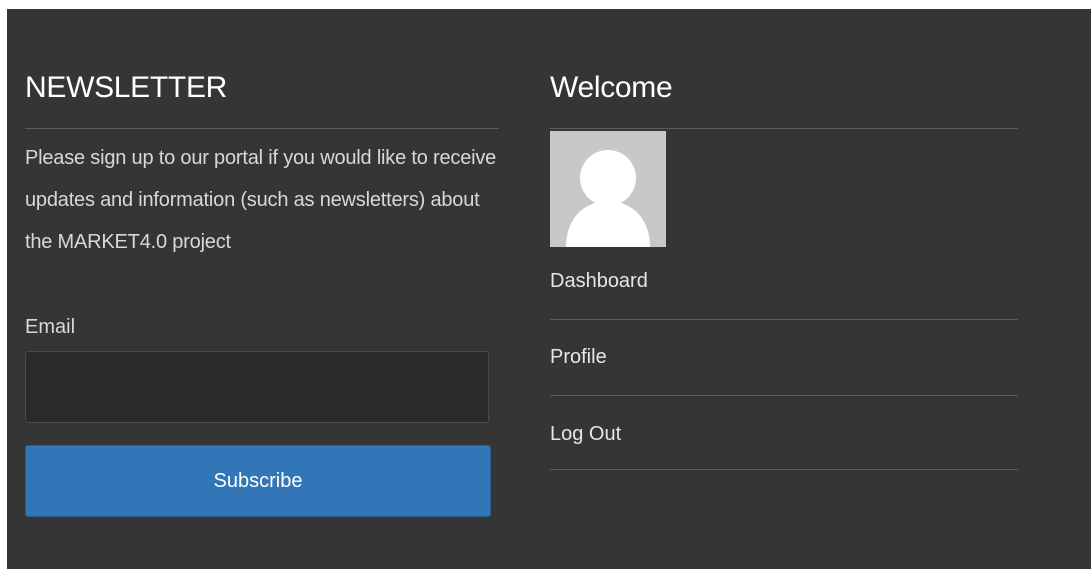 This screenshot has height=569, width=1091. Describe the element at coordinates (784, 128) in the screenshot. I see `welcome-divider` at that location.